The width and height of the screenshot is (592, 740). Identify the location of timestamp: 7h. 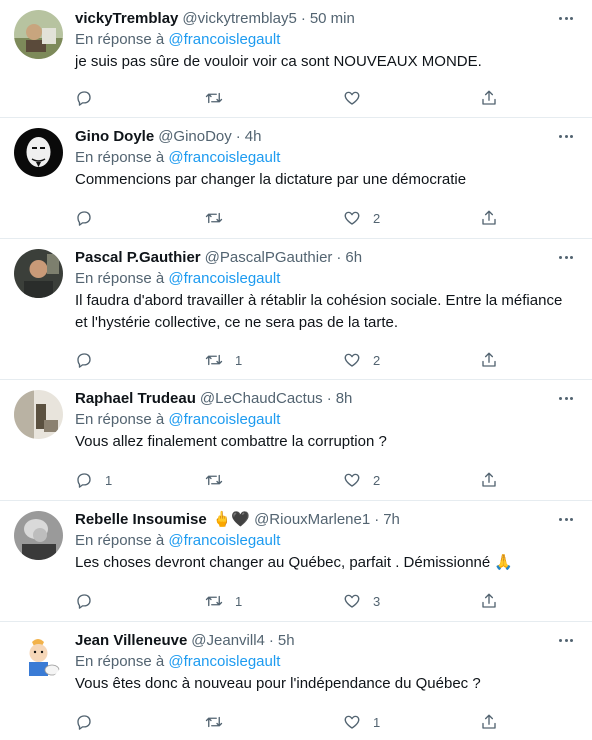
(391, 519).